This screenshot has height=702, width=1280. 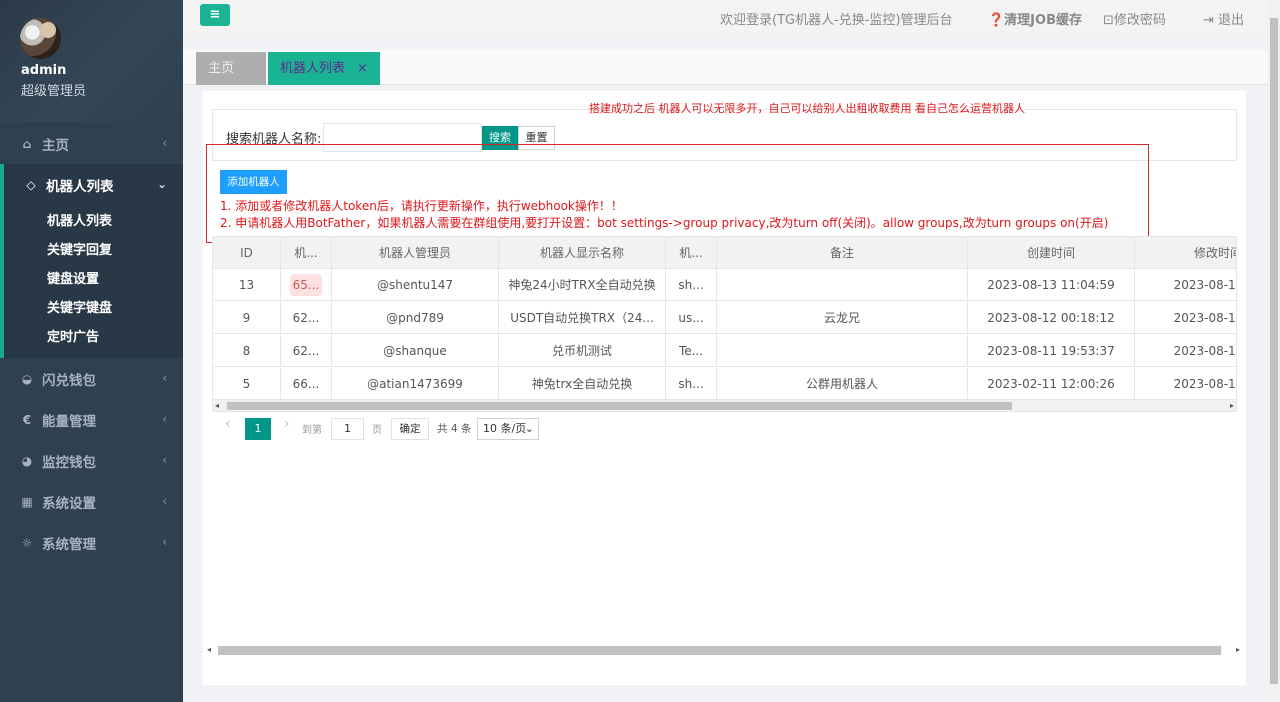 I want to click on sidebar-item-label: 系统管理, so click(x=69, y=544).